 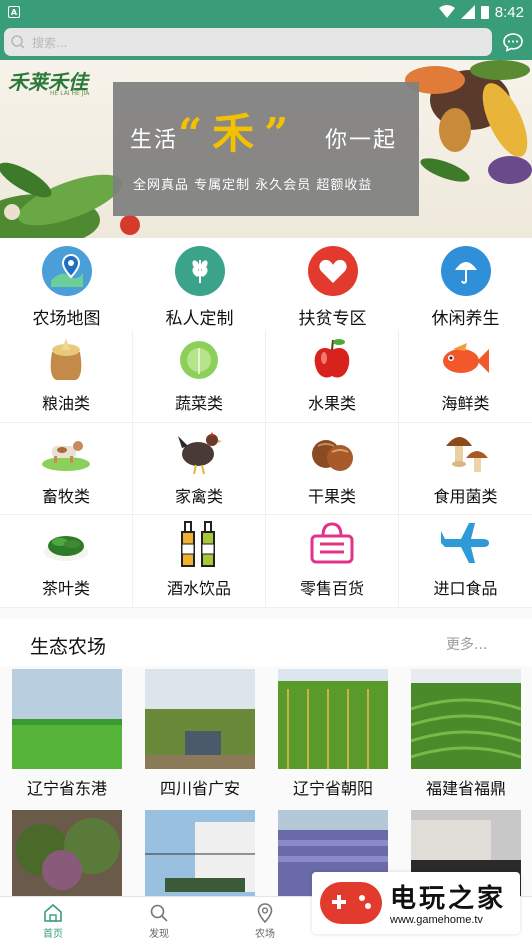 I want to click on banner-quote: “禾”, so click(x=238, y=133).